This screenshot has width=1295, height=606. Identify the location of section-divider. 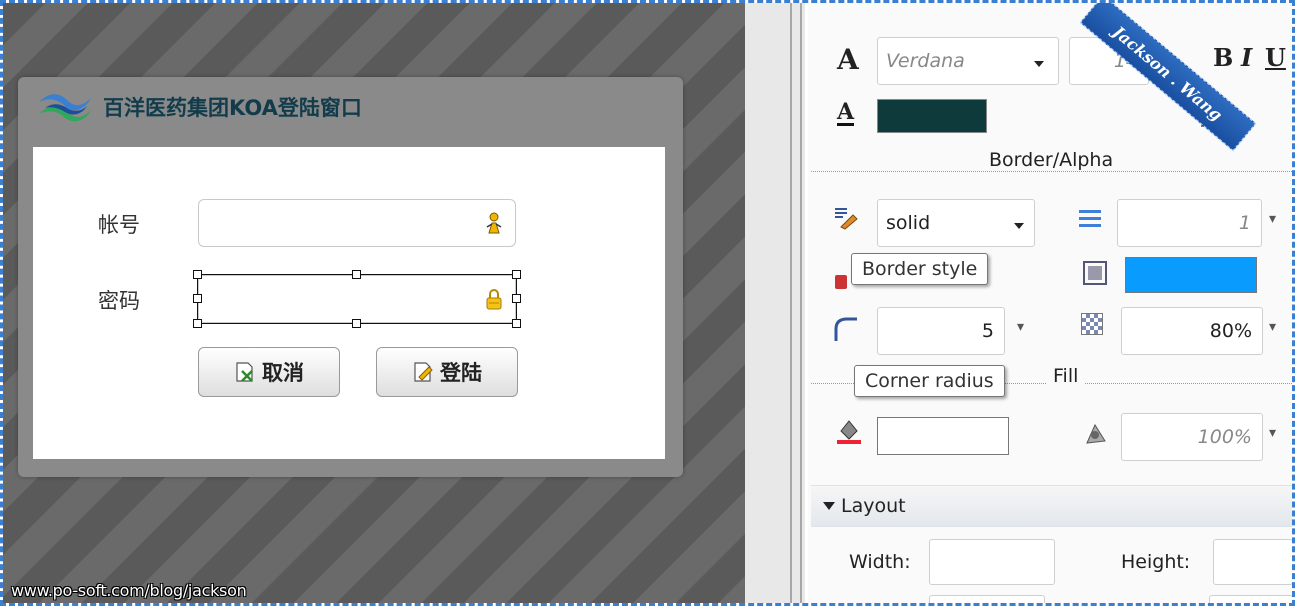
(1051, 171).